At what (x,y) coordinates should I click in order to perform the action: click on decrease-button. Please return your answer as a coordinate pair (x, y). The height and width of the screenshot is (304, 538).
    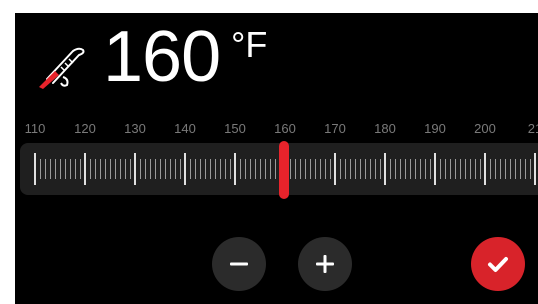
    Looking at the image, I should click on (239, 264).